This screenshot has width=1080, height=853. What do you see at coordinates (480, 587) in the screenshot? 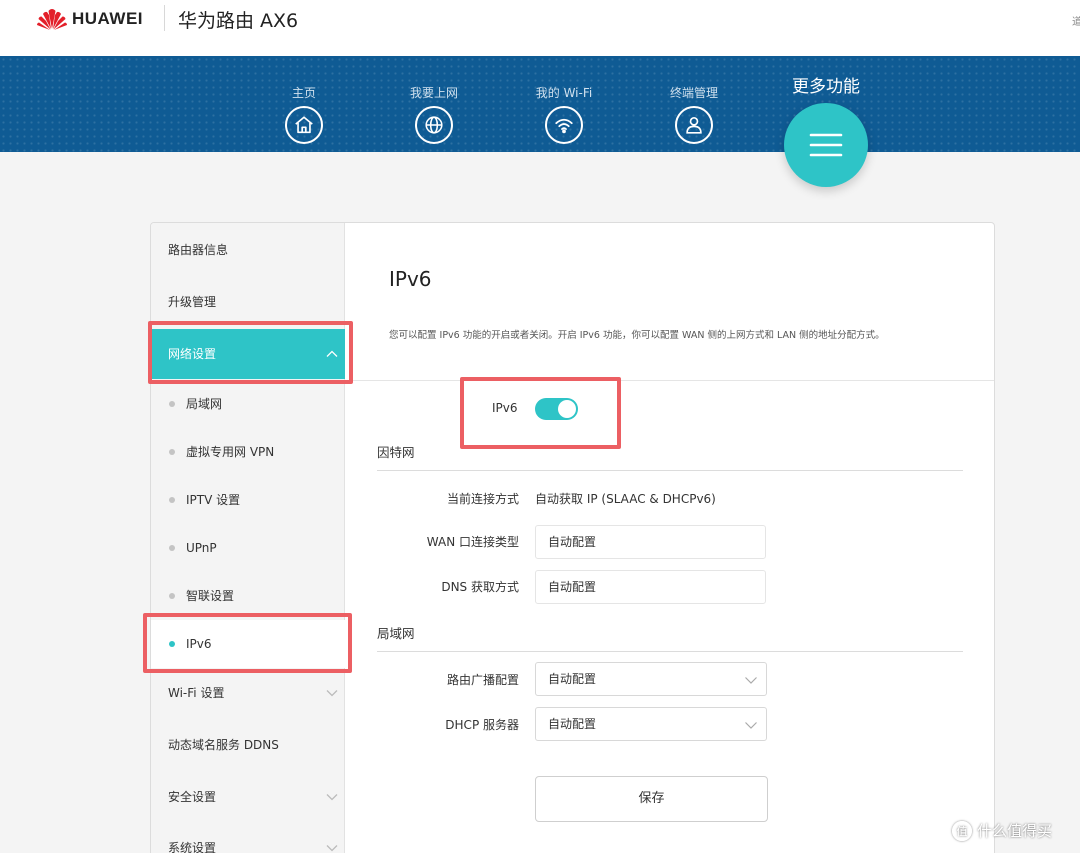
I see `dns-label: DNS 获取方式` at bounding box center [480, 587].